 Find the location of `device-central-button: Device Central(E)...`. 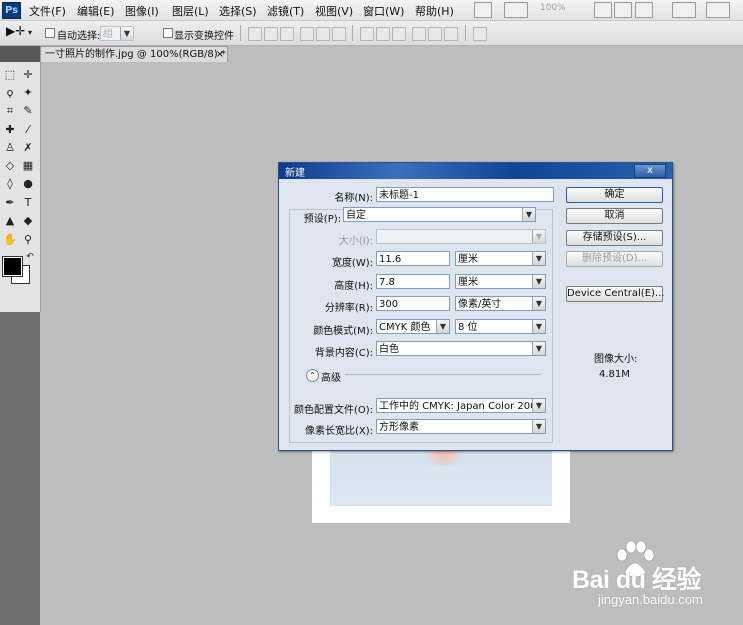

device-central-button: Device Central(E)... is located at coordinates (615, 294).